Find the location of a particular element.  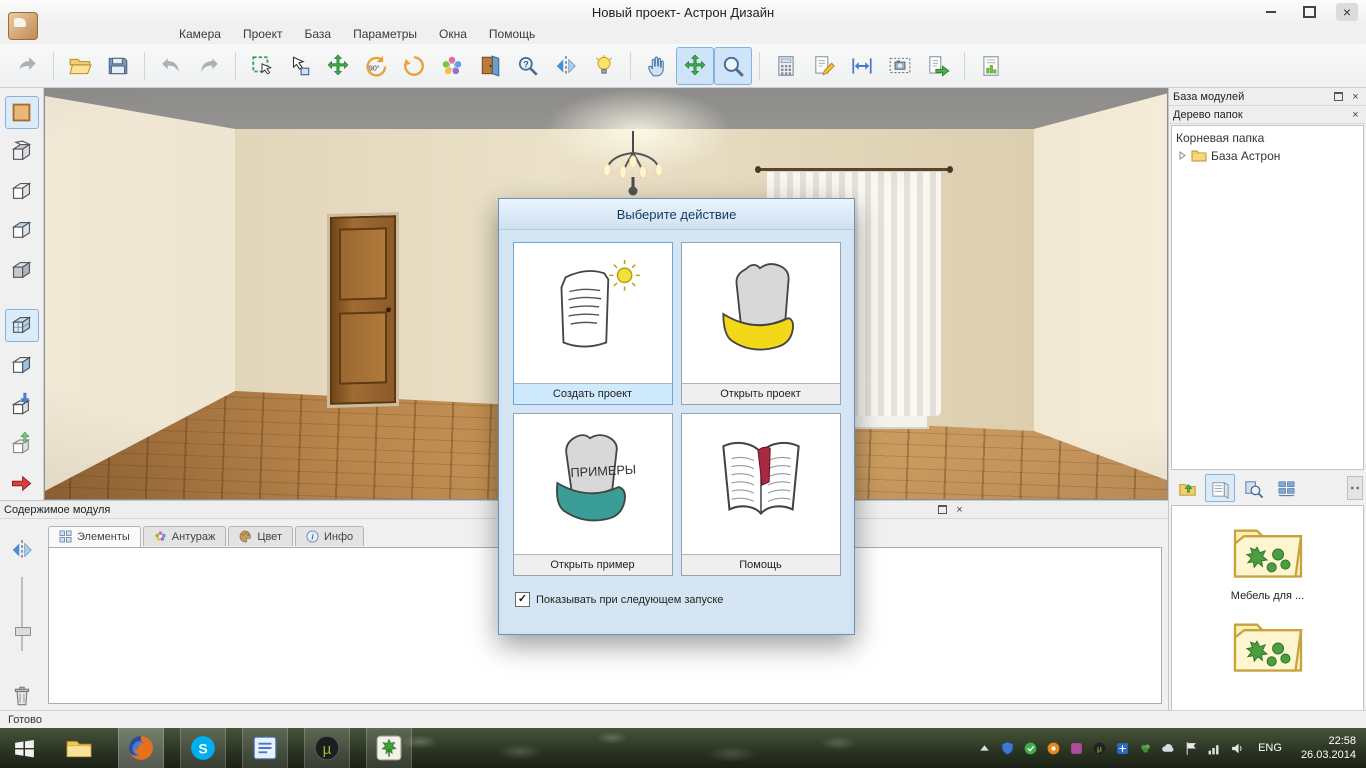

slider-handle is located at coordinates (23, 631).